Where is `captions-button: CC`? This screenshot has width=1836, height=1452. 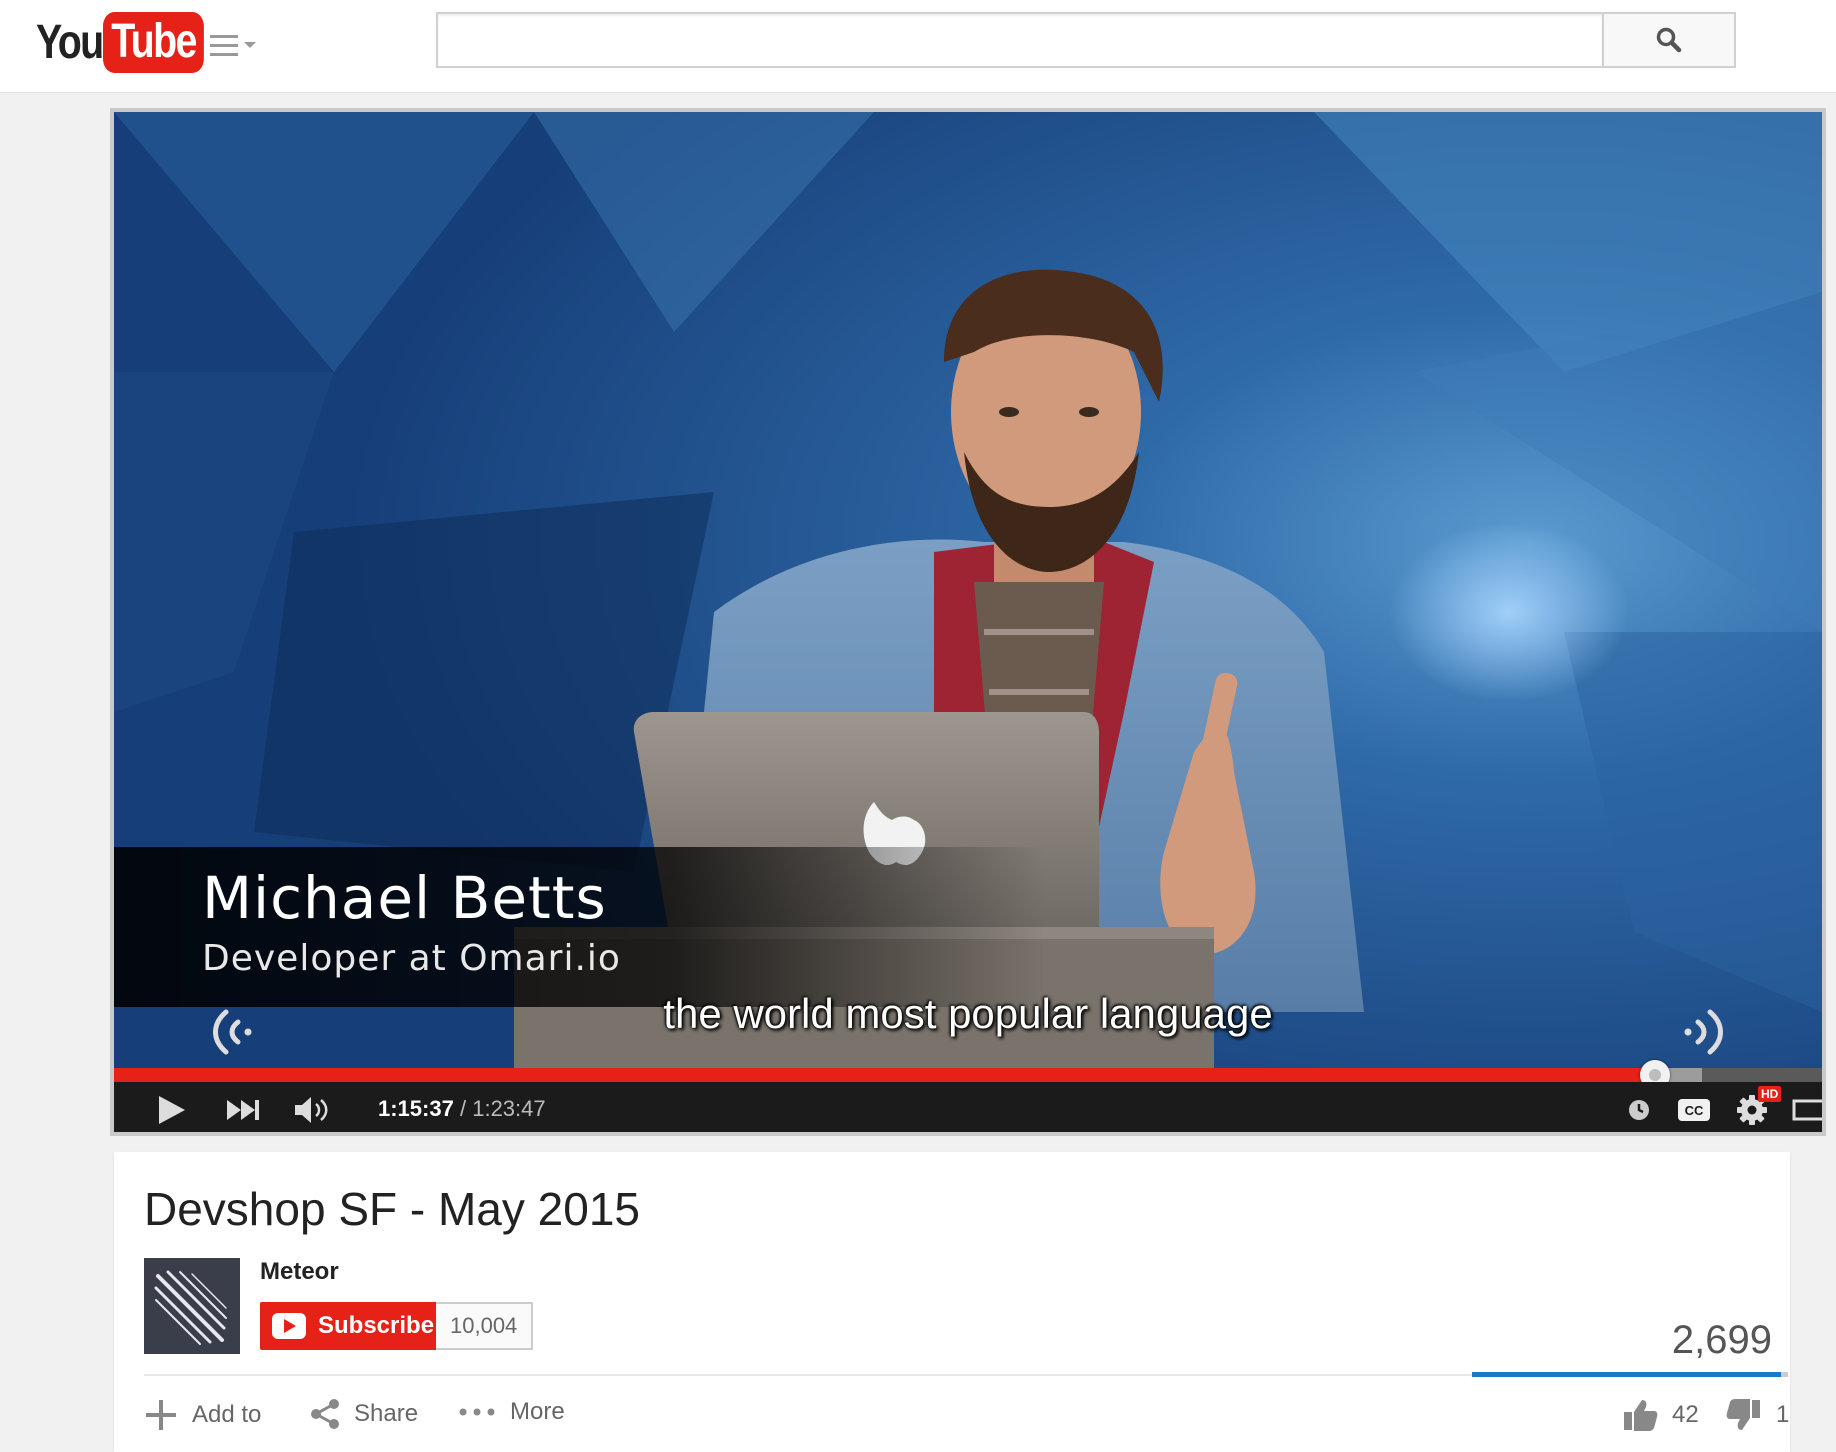 captions-button: CC is located at coordinates (1694, 1110).